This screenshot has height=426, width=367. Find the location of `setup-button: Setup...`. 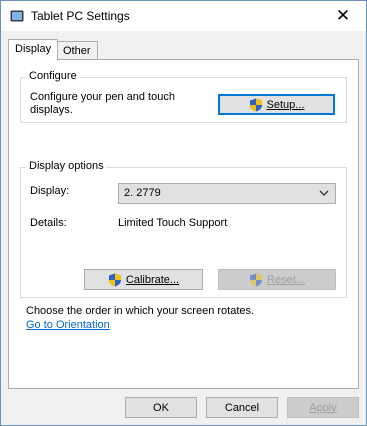

setup-button: Setup... is located at coordinates (276, 104).